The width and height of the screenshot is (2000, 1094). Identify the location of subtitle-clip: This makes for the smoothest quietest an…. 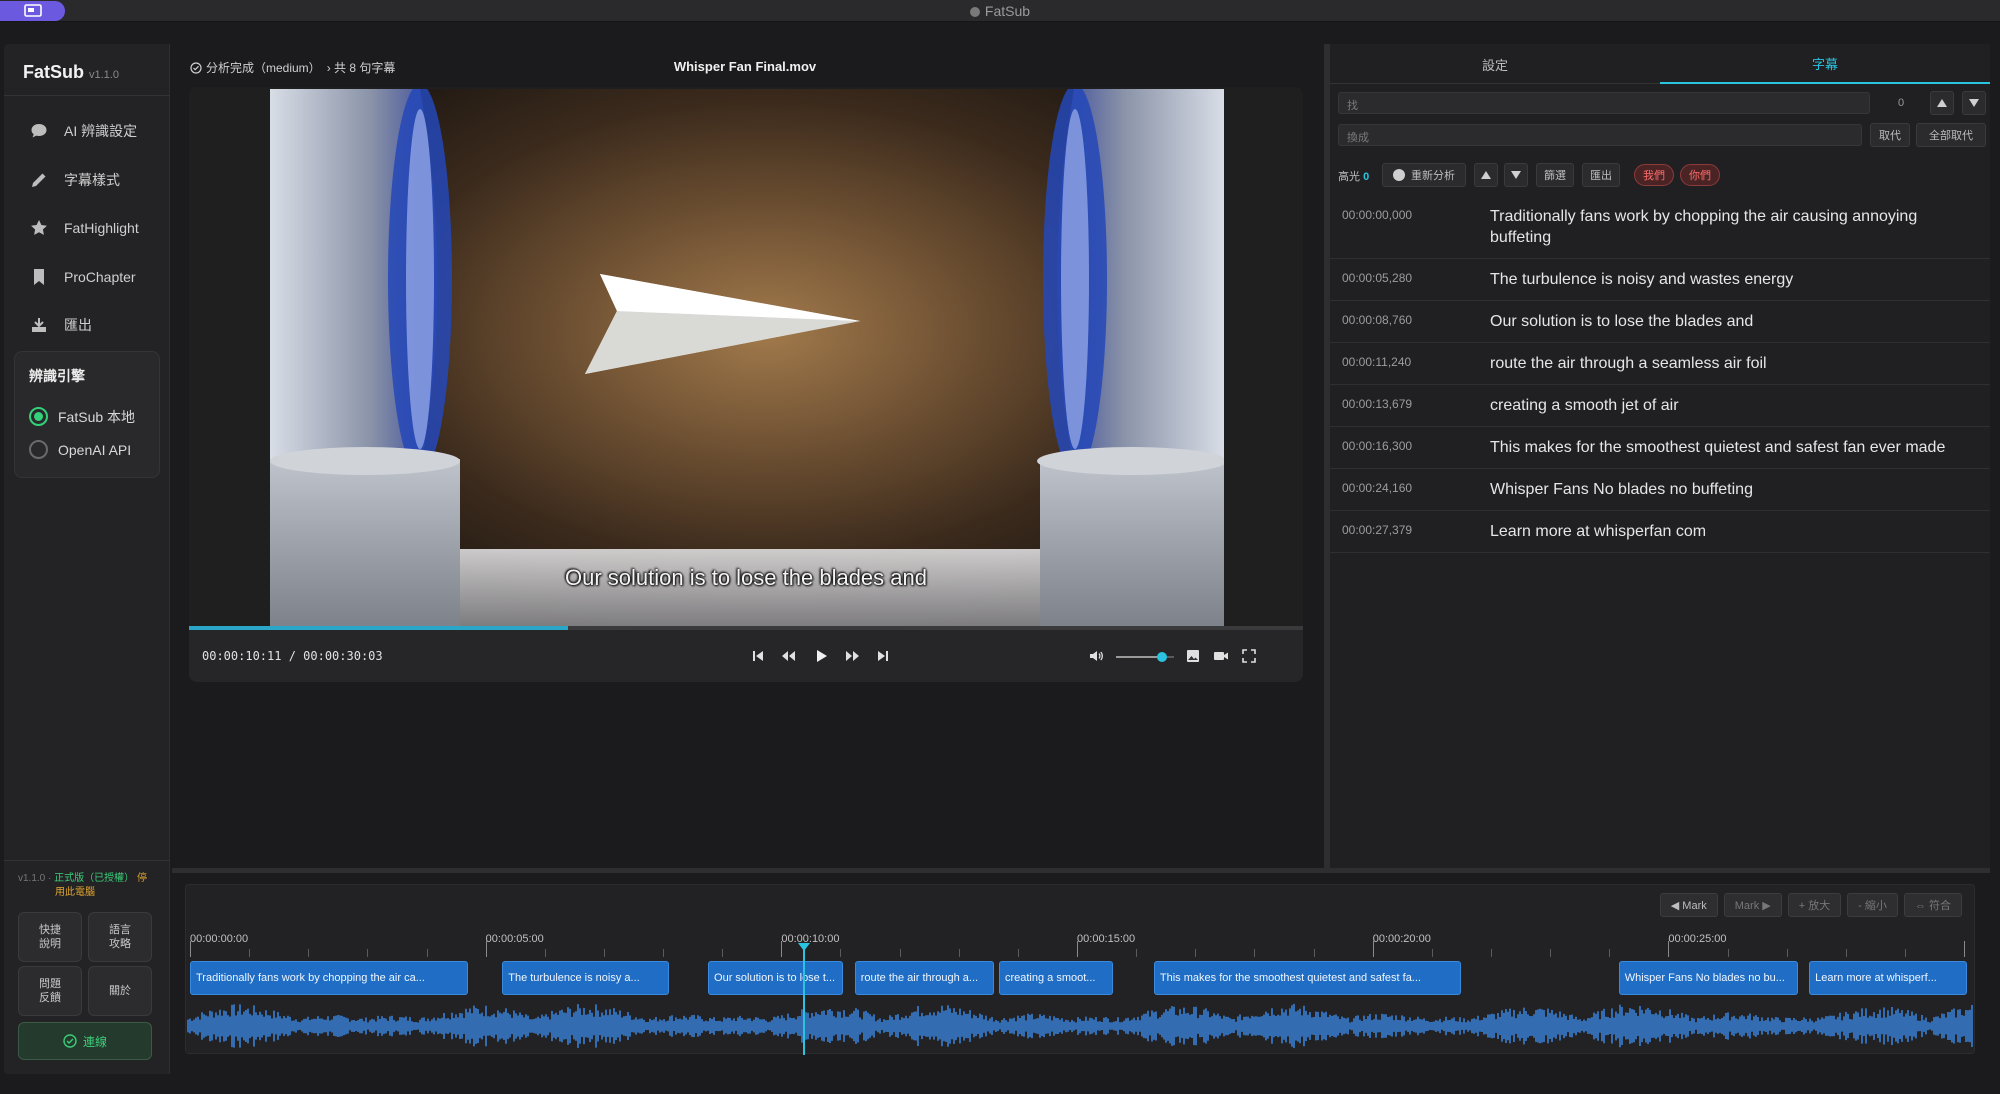
(1307, 978).